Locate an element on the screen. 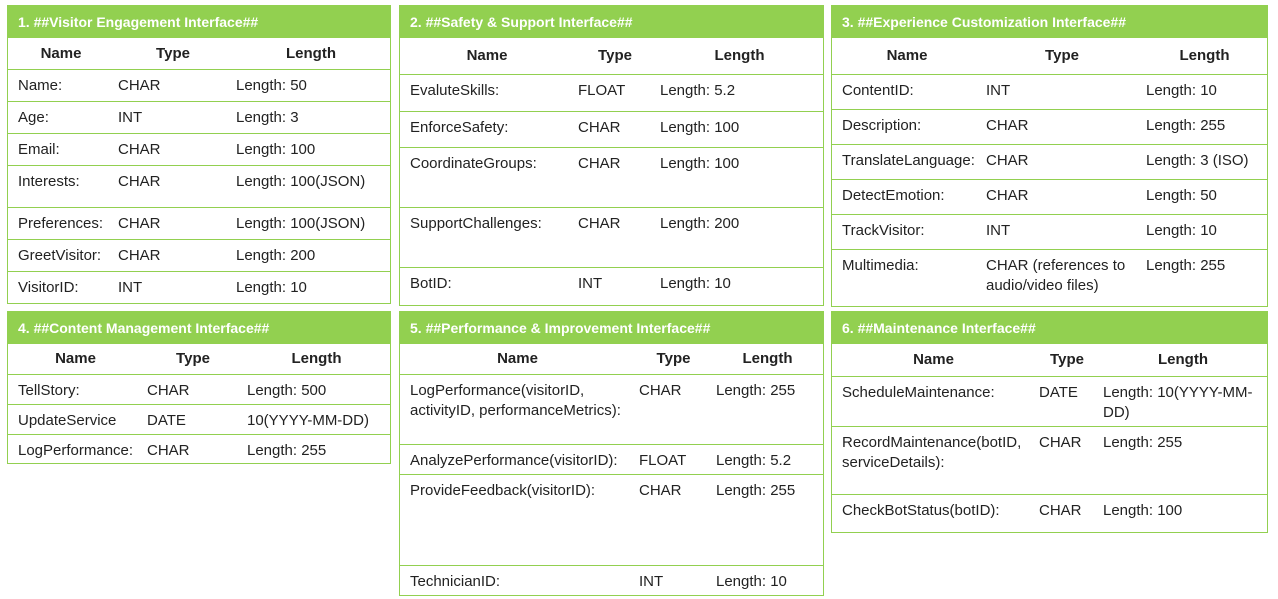 This screenshot has height=599, width=1278. field-length: Length: 50 is located at coordinates (311, 85).